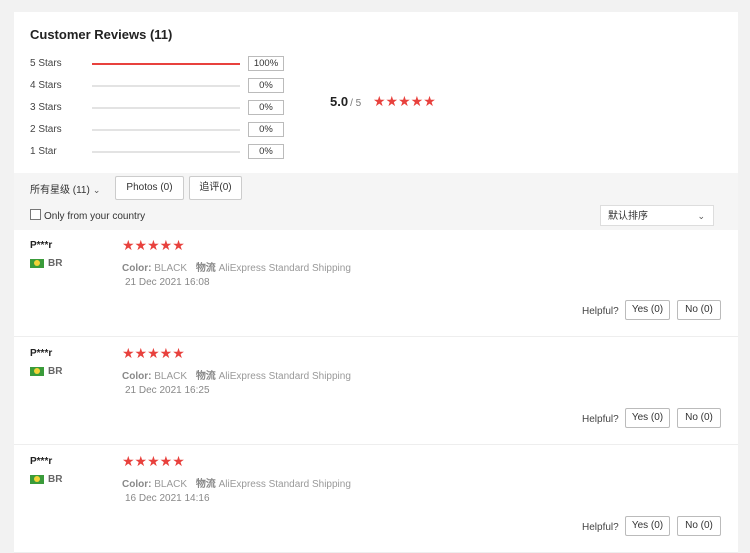 This screenshot has width=750, height=553. What do you see at coordinates (215, 188) in the screenshot?
I see `followup-filter-button: 追评(0)` at bounding box center [215, 188].